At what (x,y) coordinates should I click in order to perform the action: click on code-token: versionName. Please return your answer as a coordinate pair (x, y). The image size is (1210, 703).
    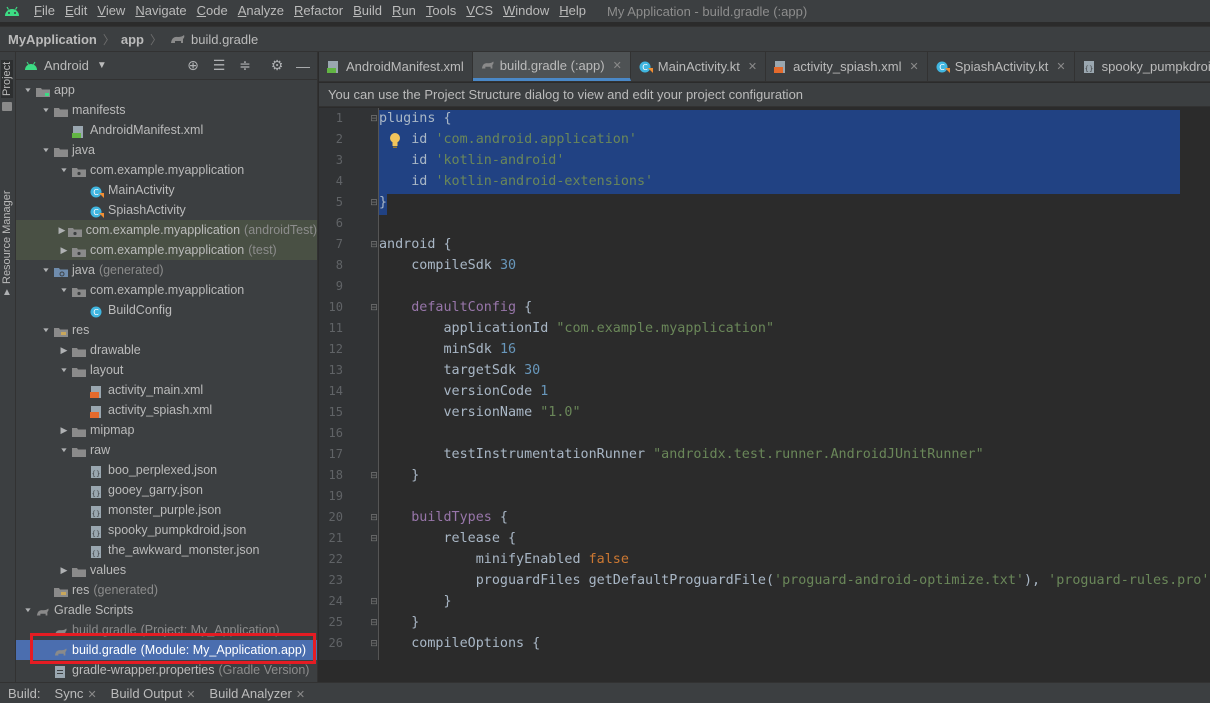
    Looking at the image, I should click on (460, 412).